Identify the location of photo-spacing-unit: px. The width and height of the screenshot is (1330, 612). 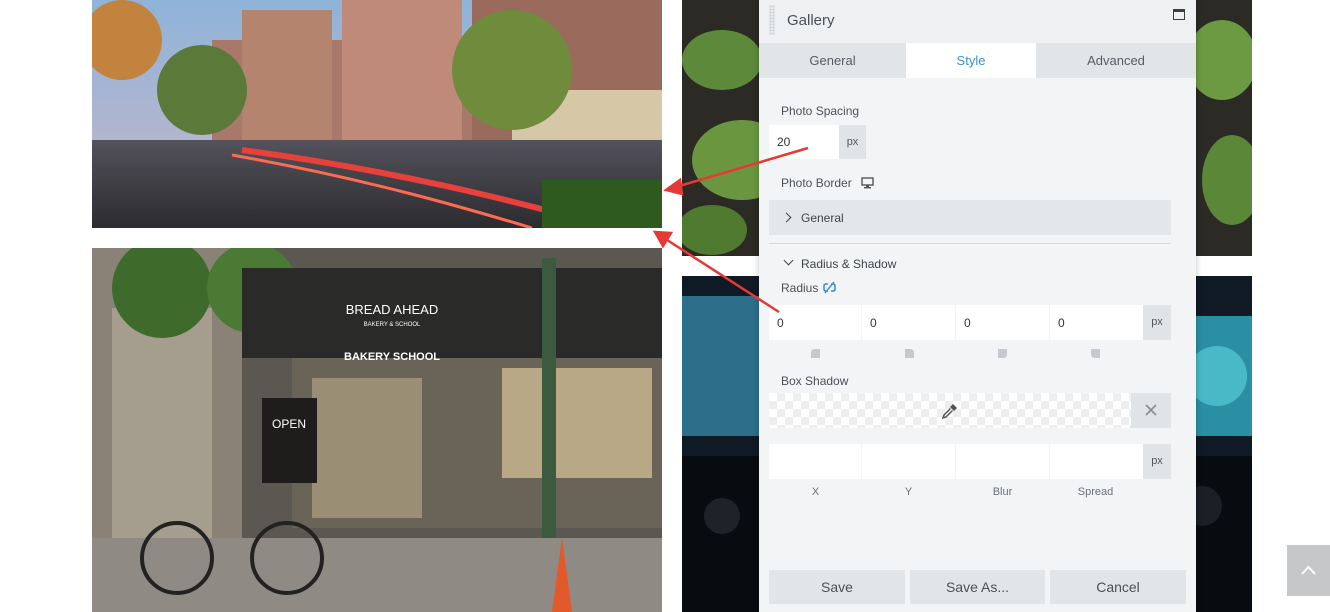
(852, 142).